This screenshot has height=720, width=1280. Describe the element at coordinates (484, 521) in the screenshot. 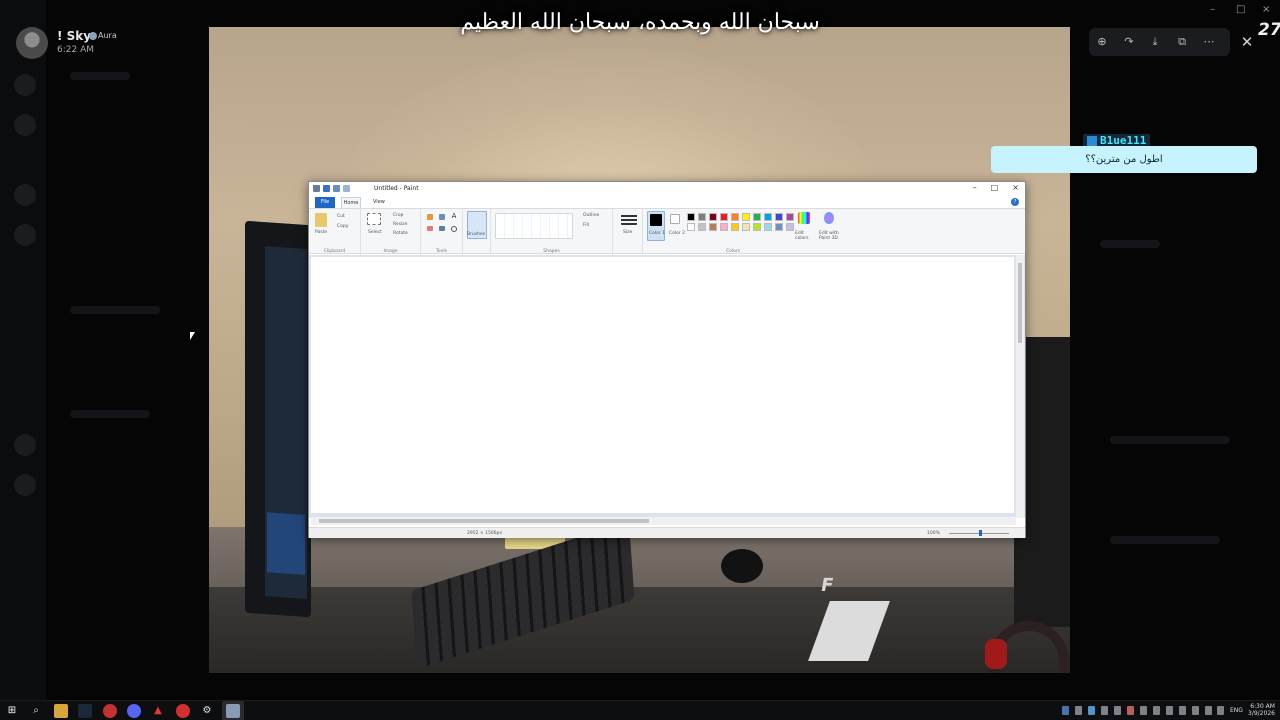

I see `horizontal-scroll-thumb` at that location.